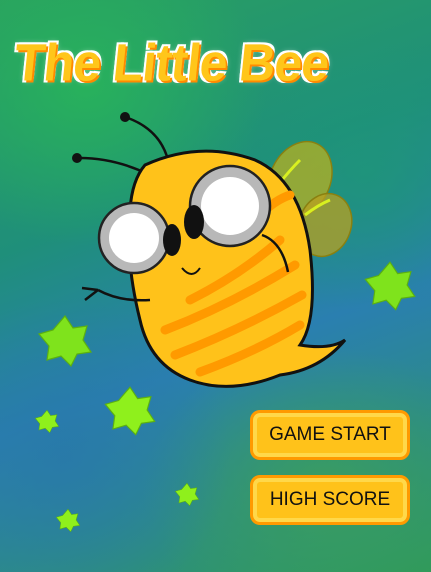 The height and width of the screenshot is (572, 431). Describe the element at coordinates (148, 138) in the screenshot. I see `bee-antenna` at that location.